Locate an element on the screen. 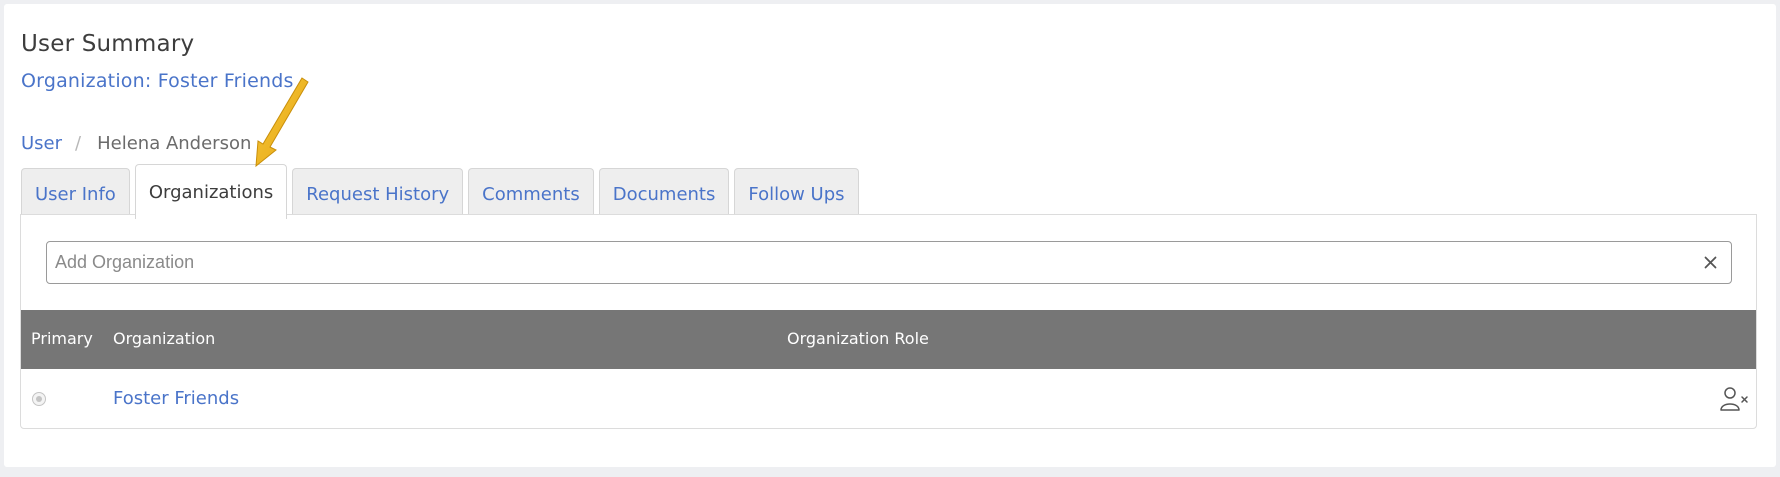 The width and height of the screenshot is (1780, 477). remove-user-button is located at coordinates (1735, 399).